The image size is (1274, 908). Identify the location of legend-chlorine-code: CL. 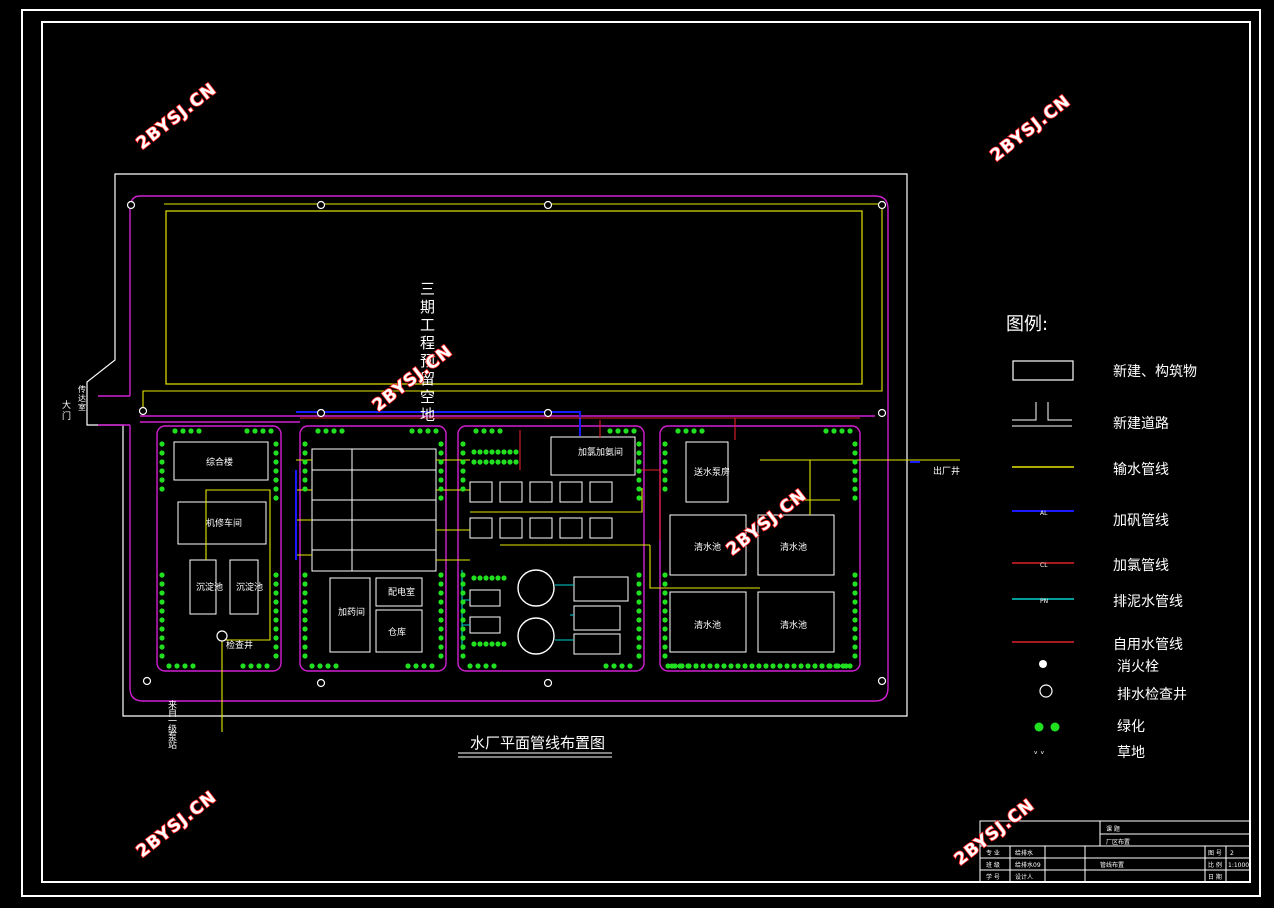
(1044, 565).